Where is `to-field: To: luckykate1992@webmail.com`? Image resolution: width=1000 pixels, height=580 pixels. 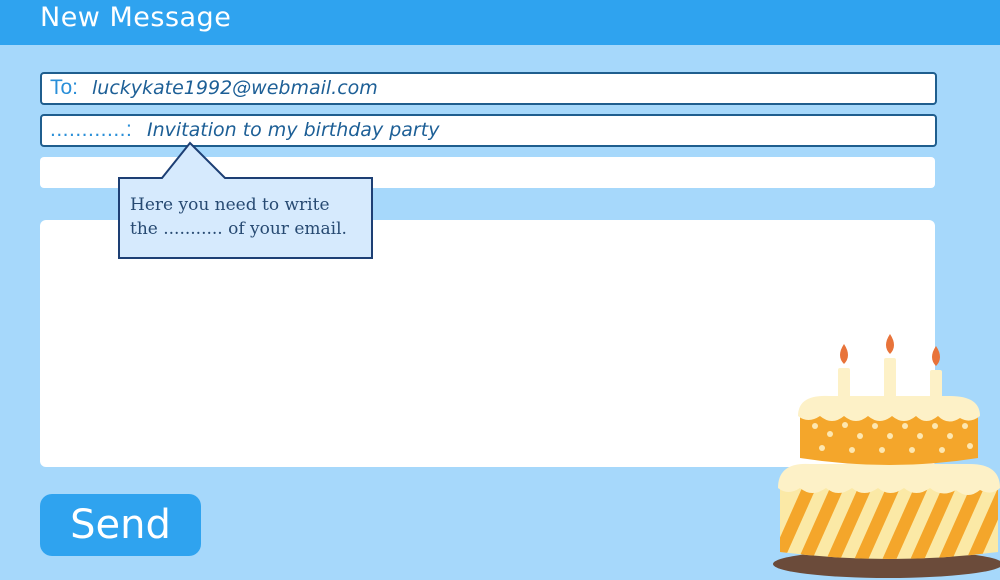 to-field: To: luckykate1992@webmail.com is located at coordinates (488, 88).